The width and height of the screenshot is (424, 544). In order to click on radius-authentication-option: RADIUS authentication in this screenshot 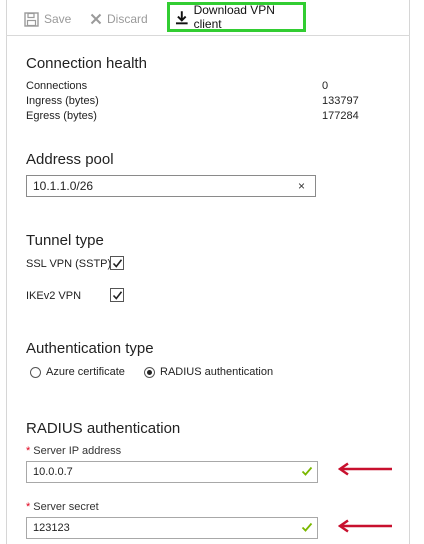, I will do `click(208, 372)`.